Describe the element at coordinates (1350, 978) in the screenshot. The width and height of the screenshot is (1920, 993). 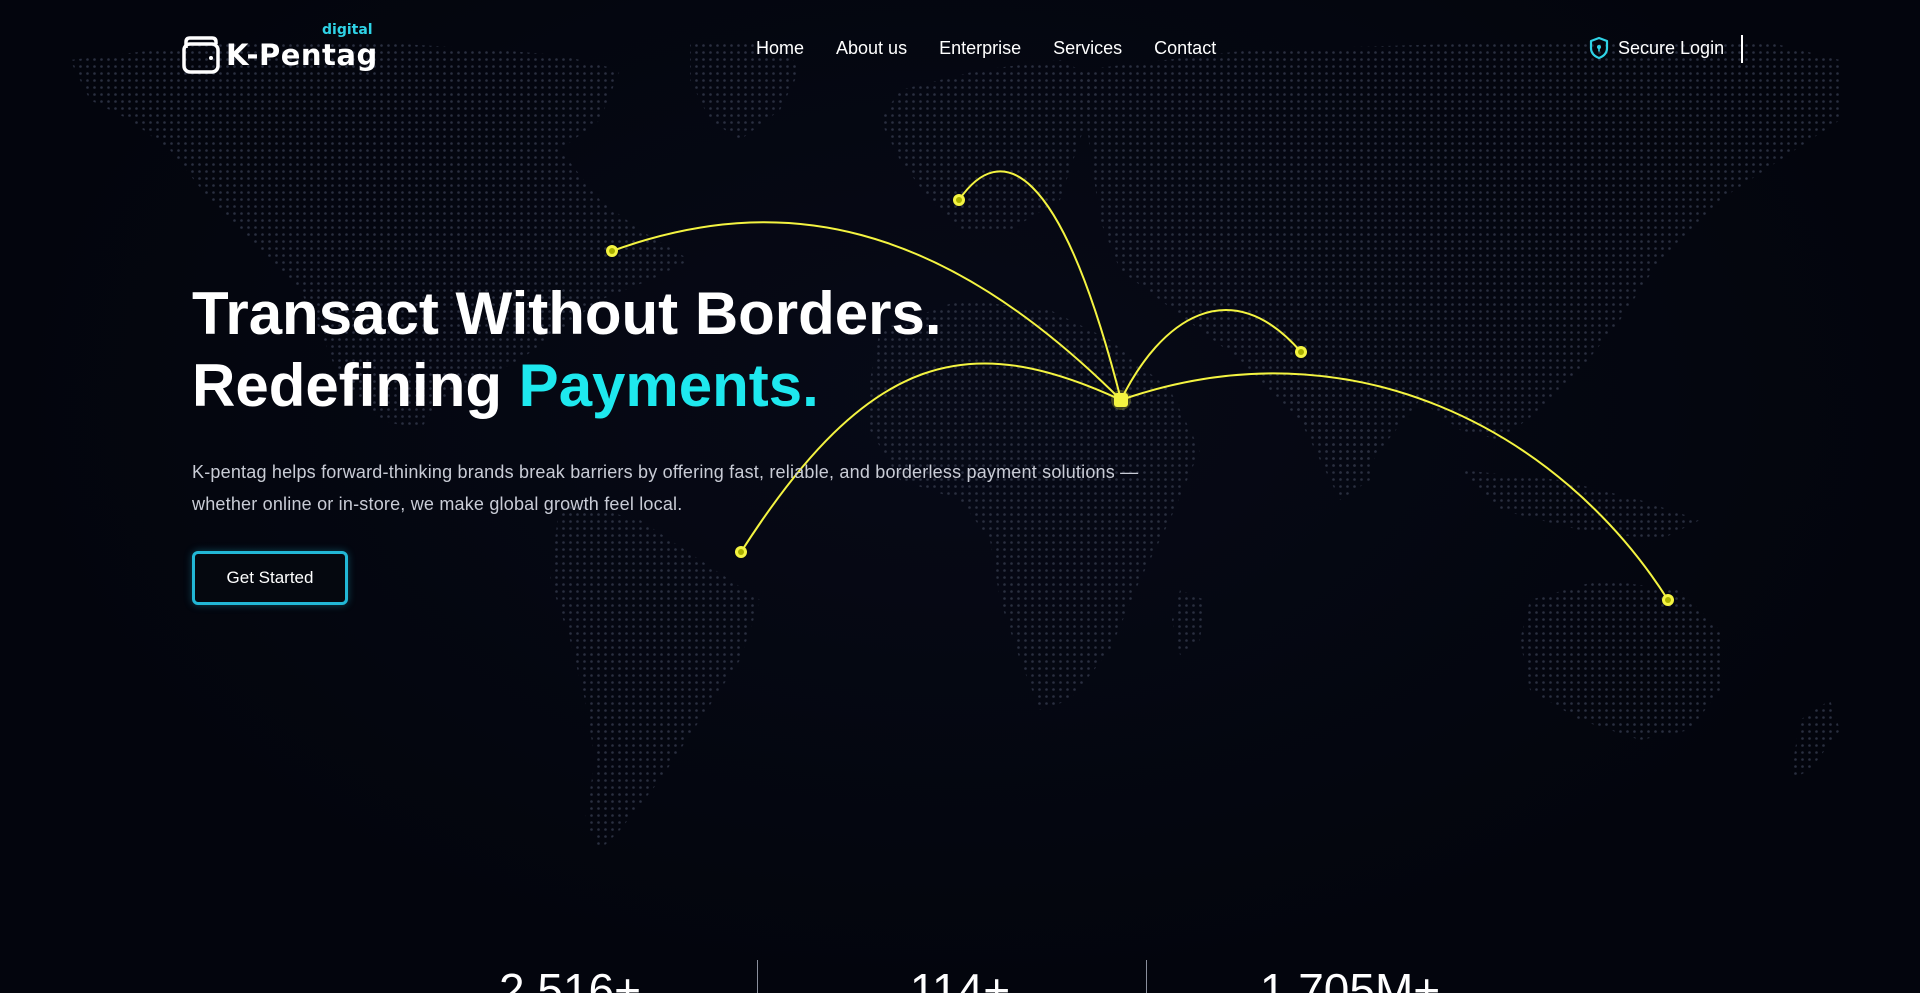
I see `stat-value: 1,705M+` at that location.